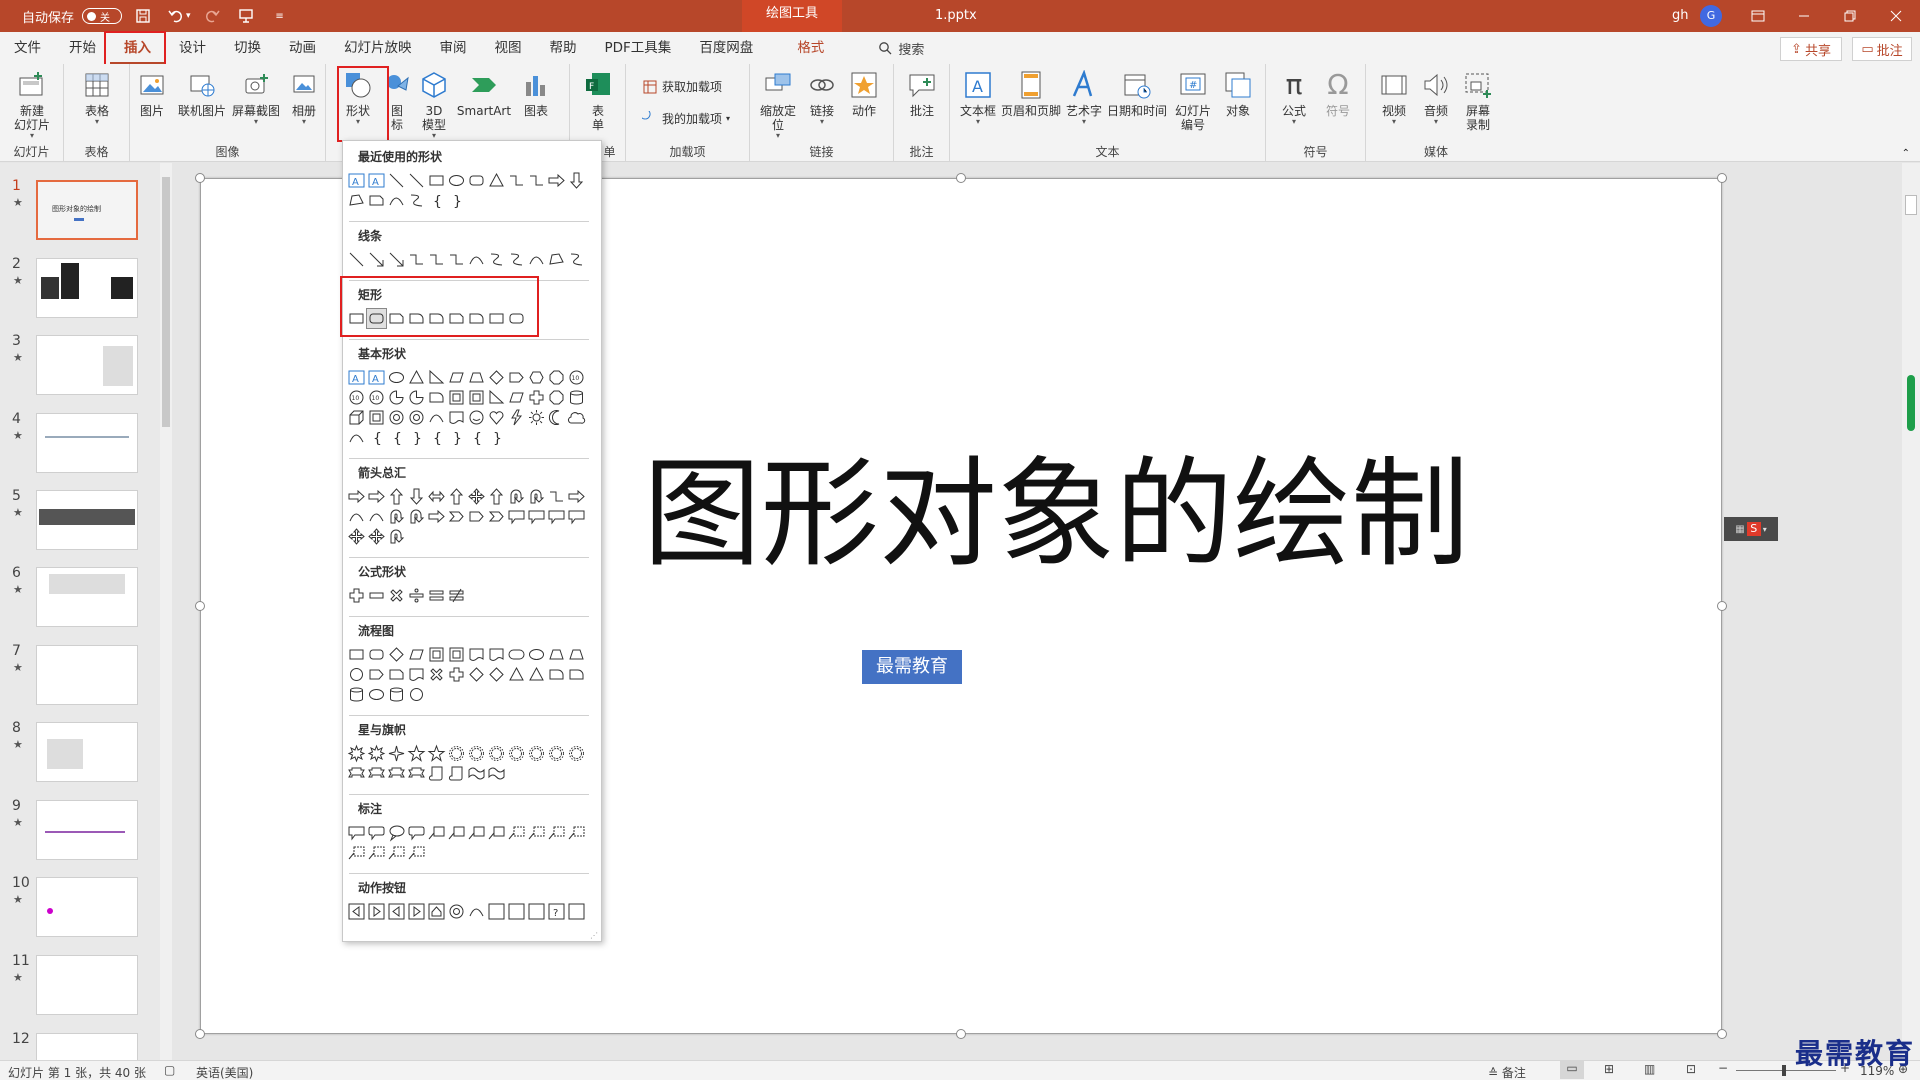 The image size is (1920, 1080). Describe the element at coordinates (152, 93) in the screenshot. I see `picture-button: 图片` at that location.